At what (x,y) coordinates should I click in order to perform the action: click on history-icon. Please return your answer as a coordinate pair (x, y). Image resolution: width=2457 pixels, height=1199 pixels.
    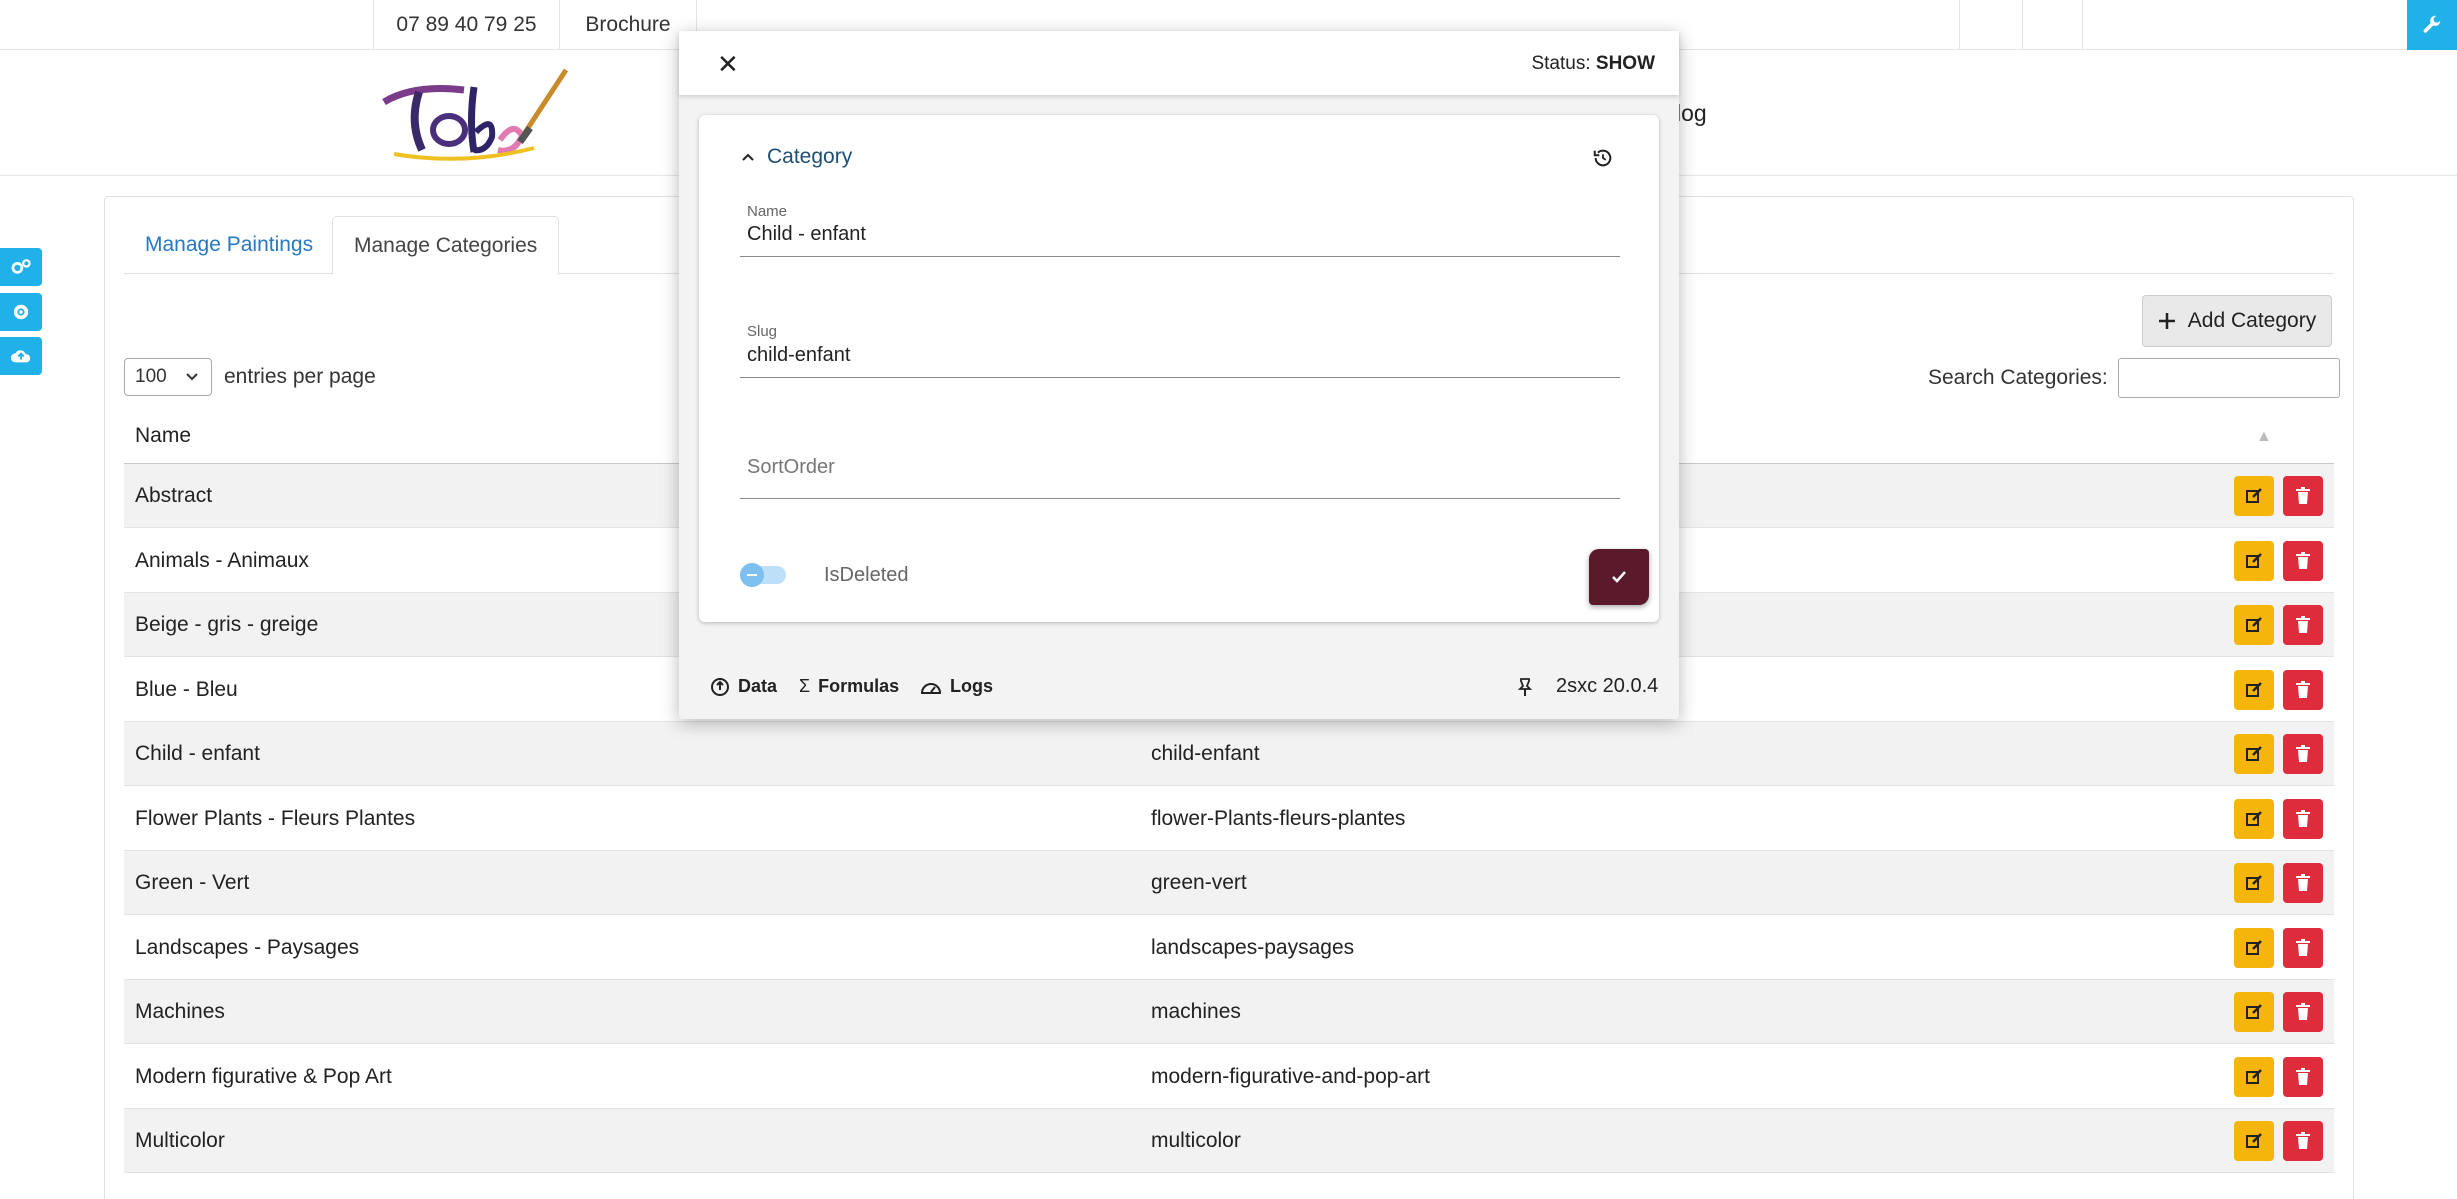
    Looking at the image, I should click on (1603, 161).